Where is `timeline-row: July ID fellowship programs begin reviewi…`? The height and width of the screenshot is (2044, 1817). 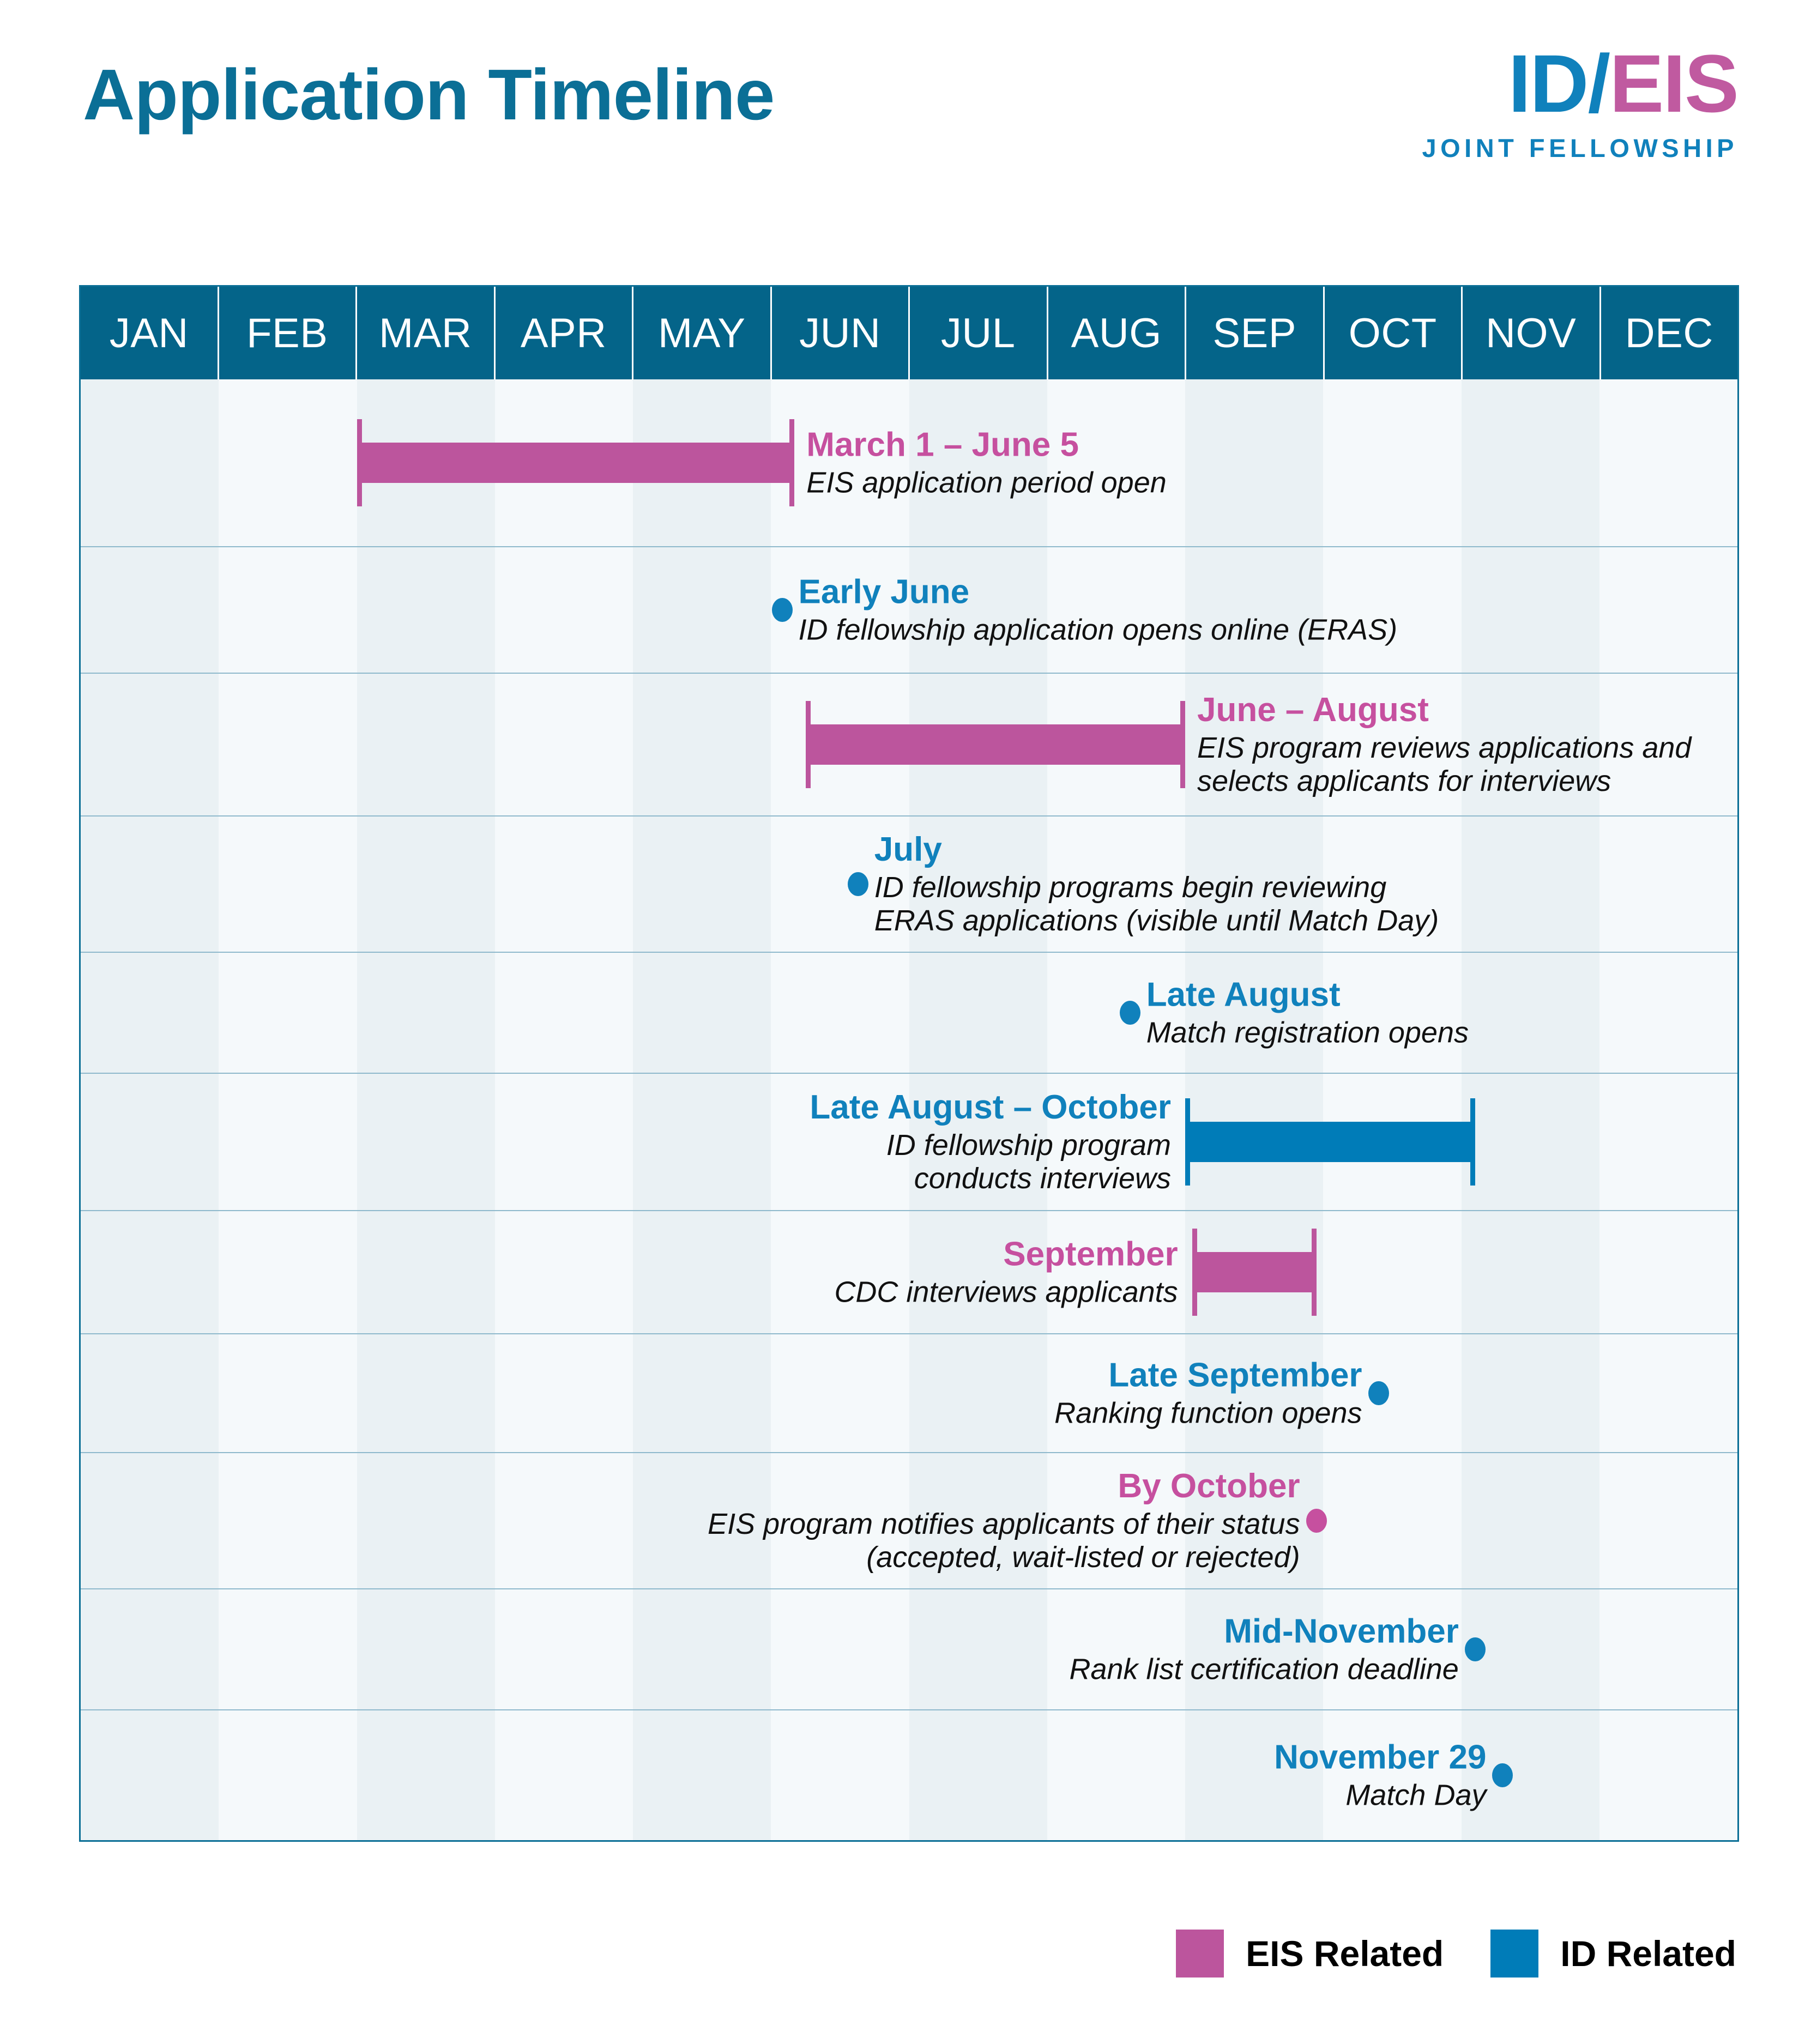
timeline-row: July ID fellowship programs begin reviewi… is located at coordinates (909, 885).